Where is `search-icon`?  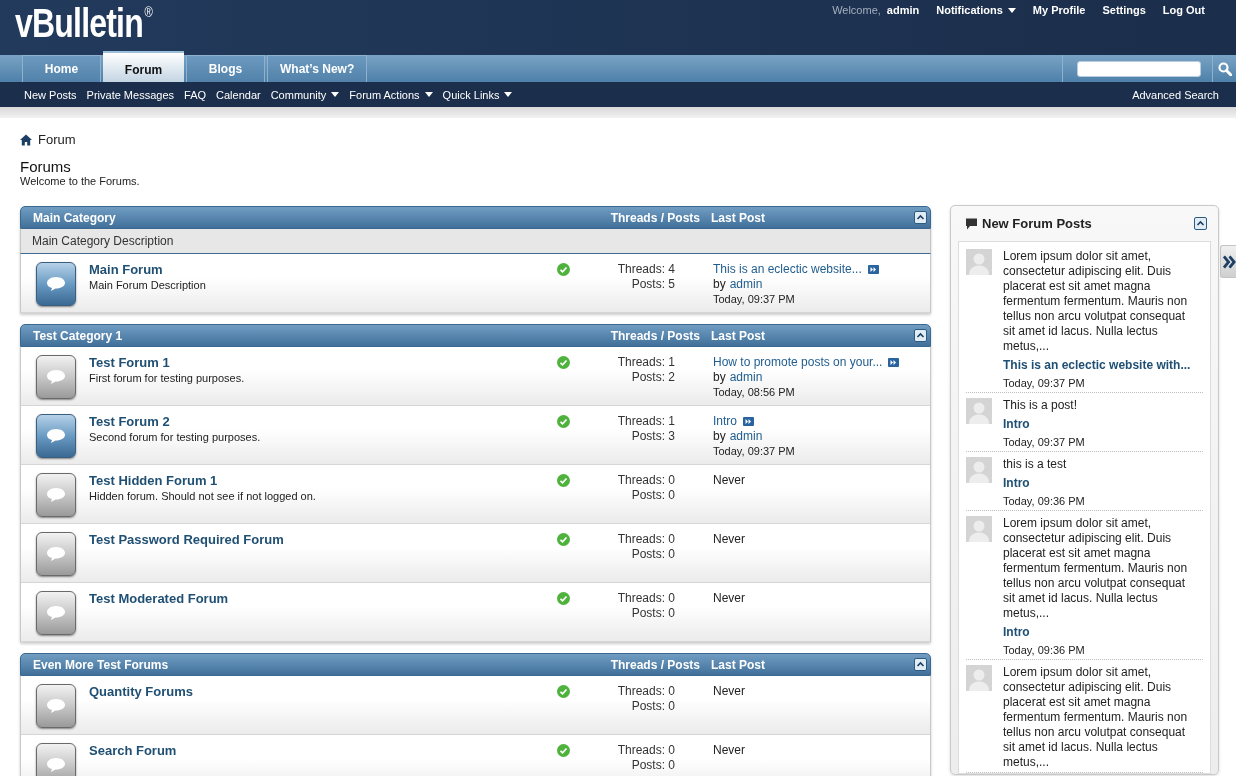 search-icon is located at coordinates (1224, 68).